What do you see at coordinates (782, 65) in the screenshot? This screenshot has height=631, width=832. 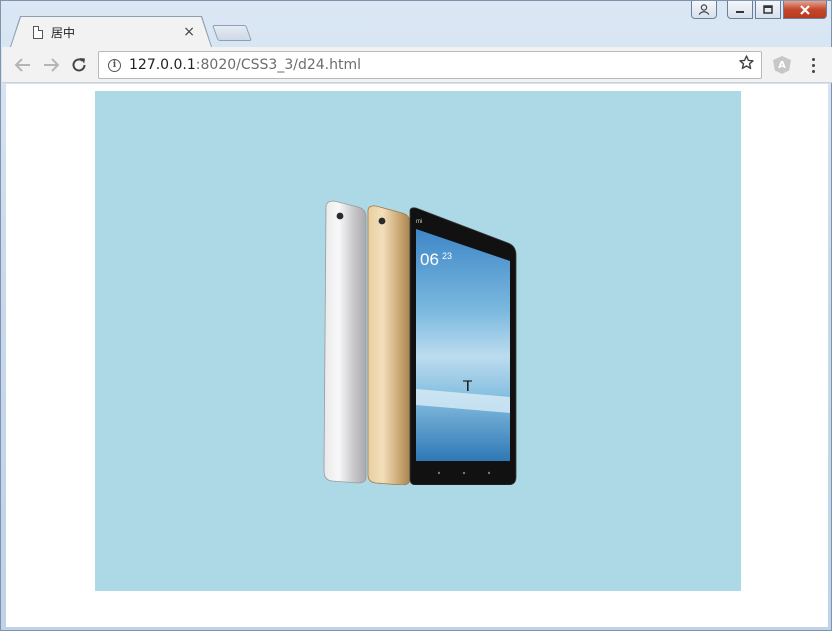 I see `extension-icon: A` at bounding box center [782, 65].